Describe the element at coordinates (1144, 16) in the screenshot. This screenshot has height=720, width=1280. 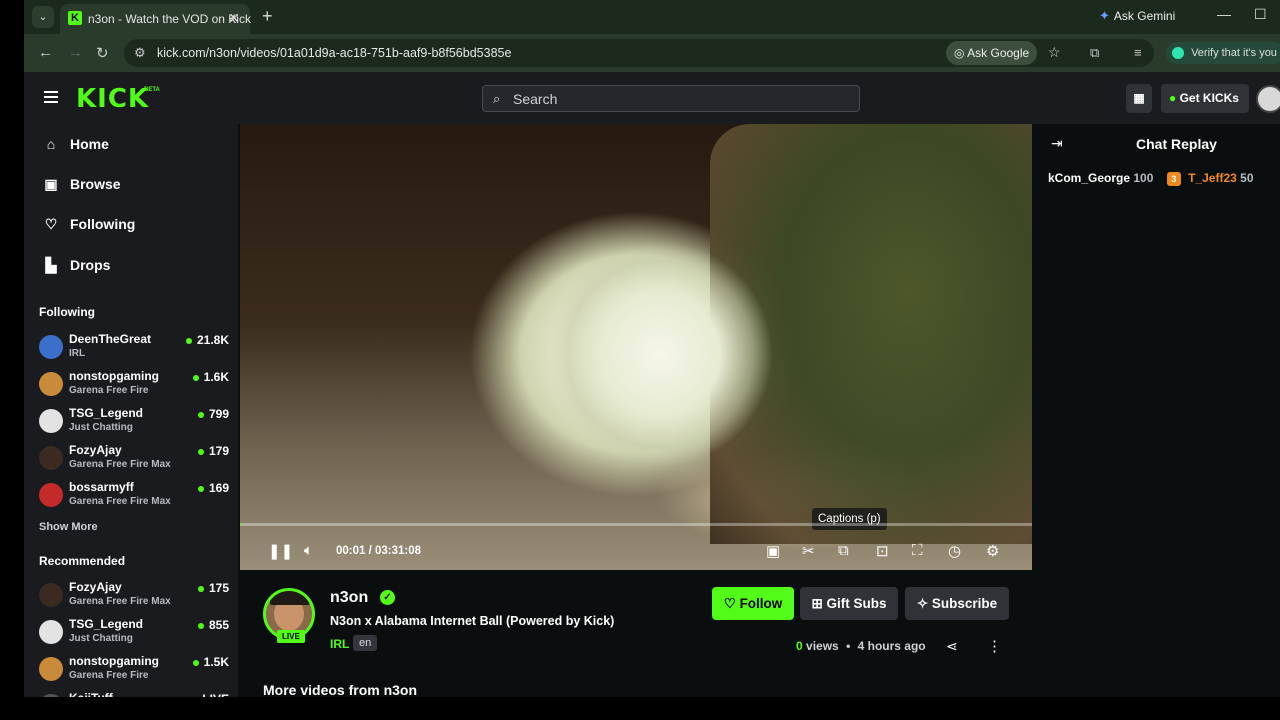
I see `ask-gemini-label: Ask Gemini` at that location.